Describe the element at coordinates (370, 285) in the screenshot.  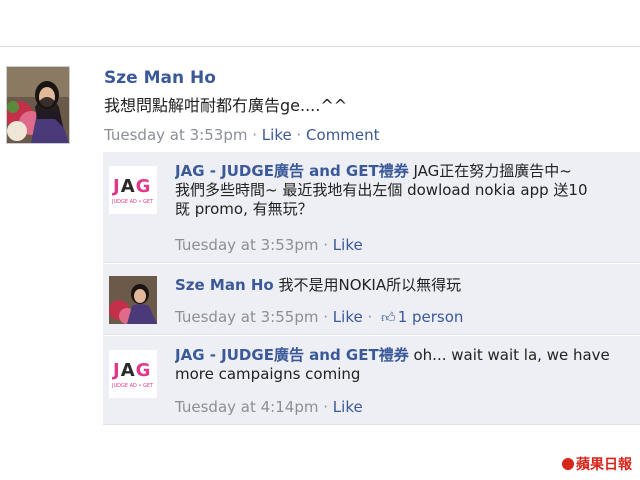
I see `comment-text-line: 我不是用NOKIA所以無得玩` at that location.